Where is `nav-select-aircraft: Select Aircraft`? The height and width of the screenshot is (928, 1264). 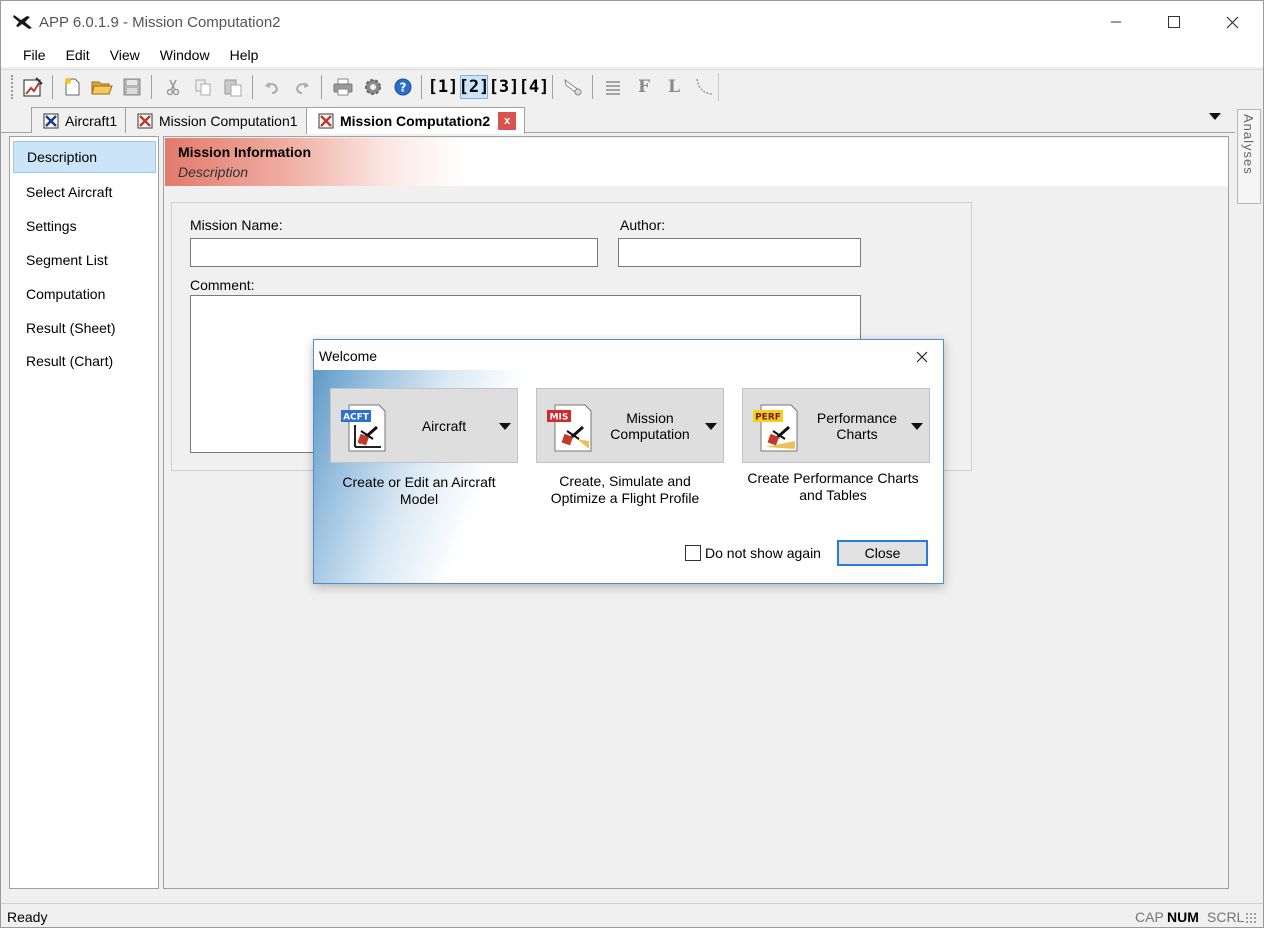
nav-select-aircraft: Select Aircraft is located at coordinates (69, 192).